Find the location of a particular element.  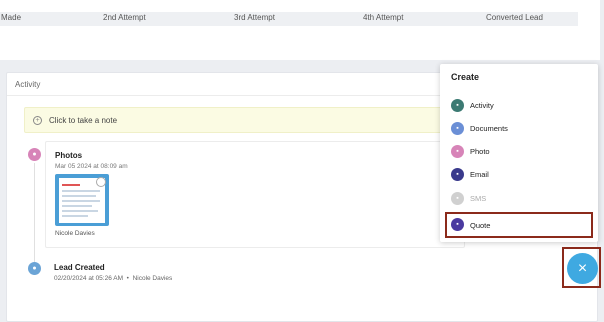

photo-icon: ▪ is located at coordinates (457, 151).